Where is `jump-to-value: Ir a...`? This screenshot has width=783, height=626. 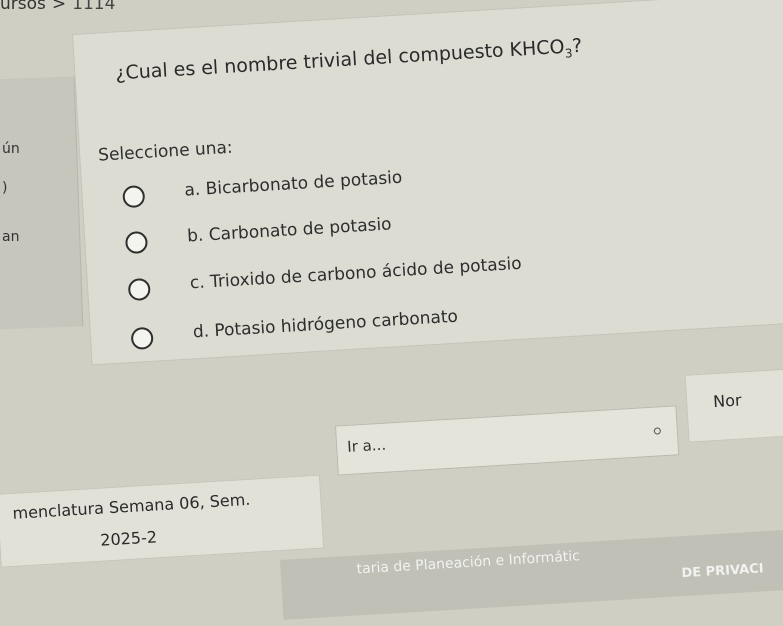
jump-to-value: Ir a... is located at coordinates (366, 445).